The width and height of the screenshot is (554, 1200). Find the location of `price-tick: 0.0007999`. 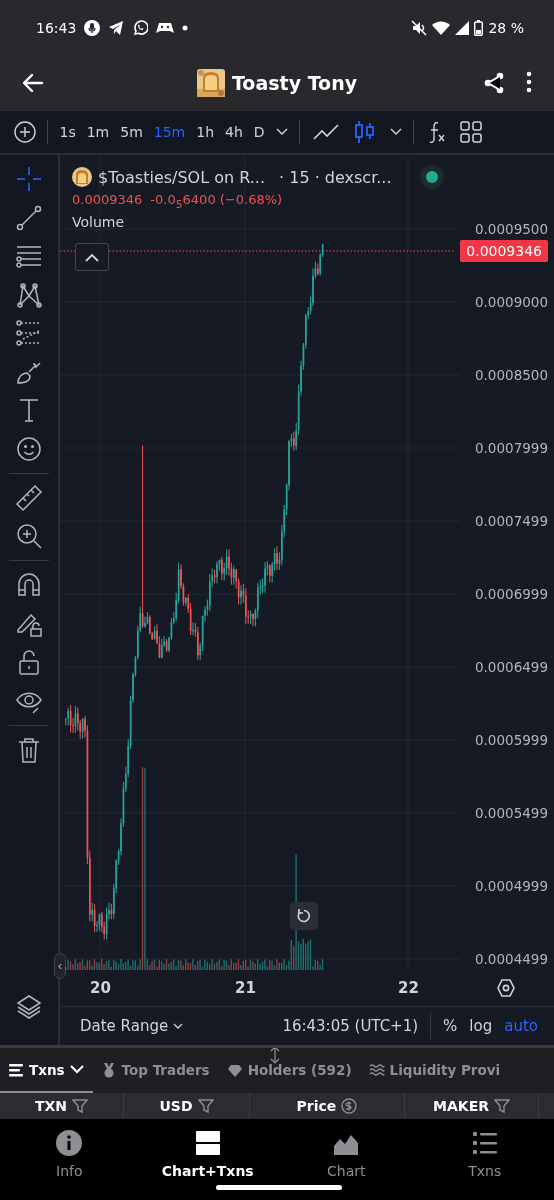

price-tick: 0.0007999 is located at coordinates (511, 448).